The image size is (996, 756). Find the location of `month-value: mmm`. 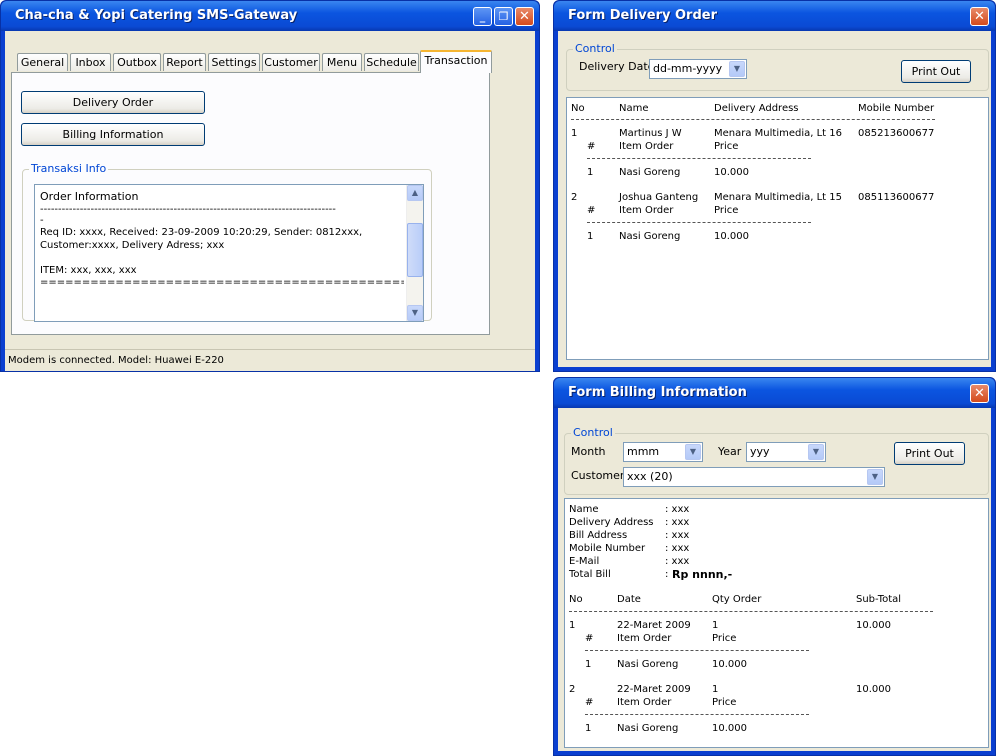

month-value: mmm is located at coordinates (643, 451).